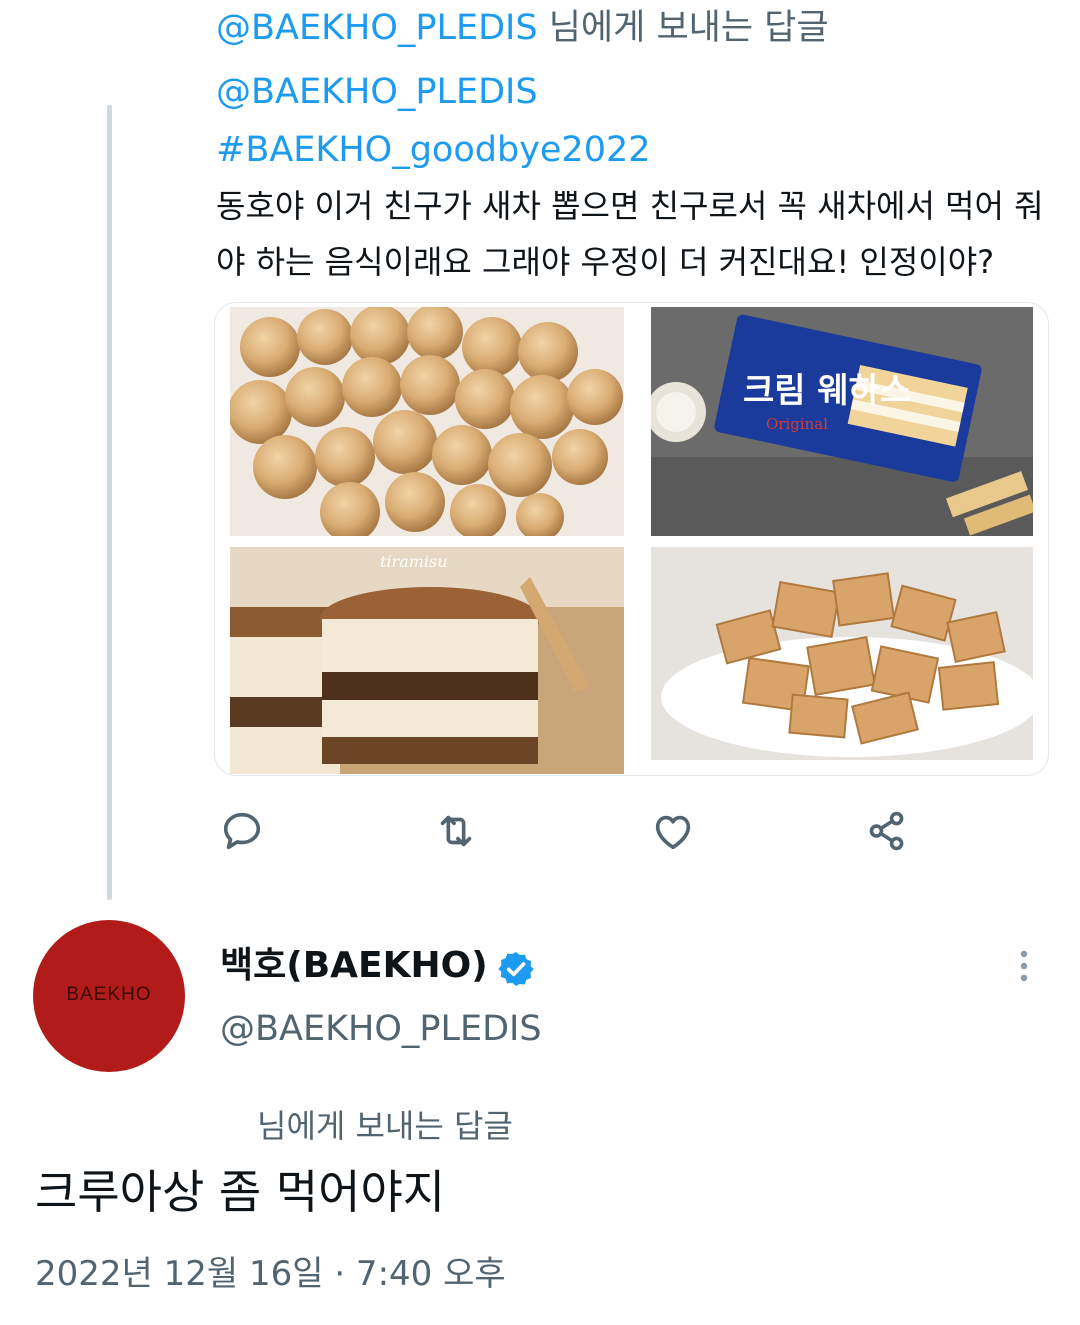 The image size is (1080, 1325). Describe the element at coordinates (797, 424) in the screenshot. I see `wafer-tag-label: Original` at that location.